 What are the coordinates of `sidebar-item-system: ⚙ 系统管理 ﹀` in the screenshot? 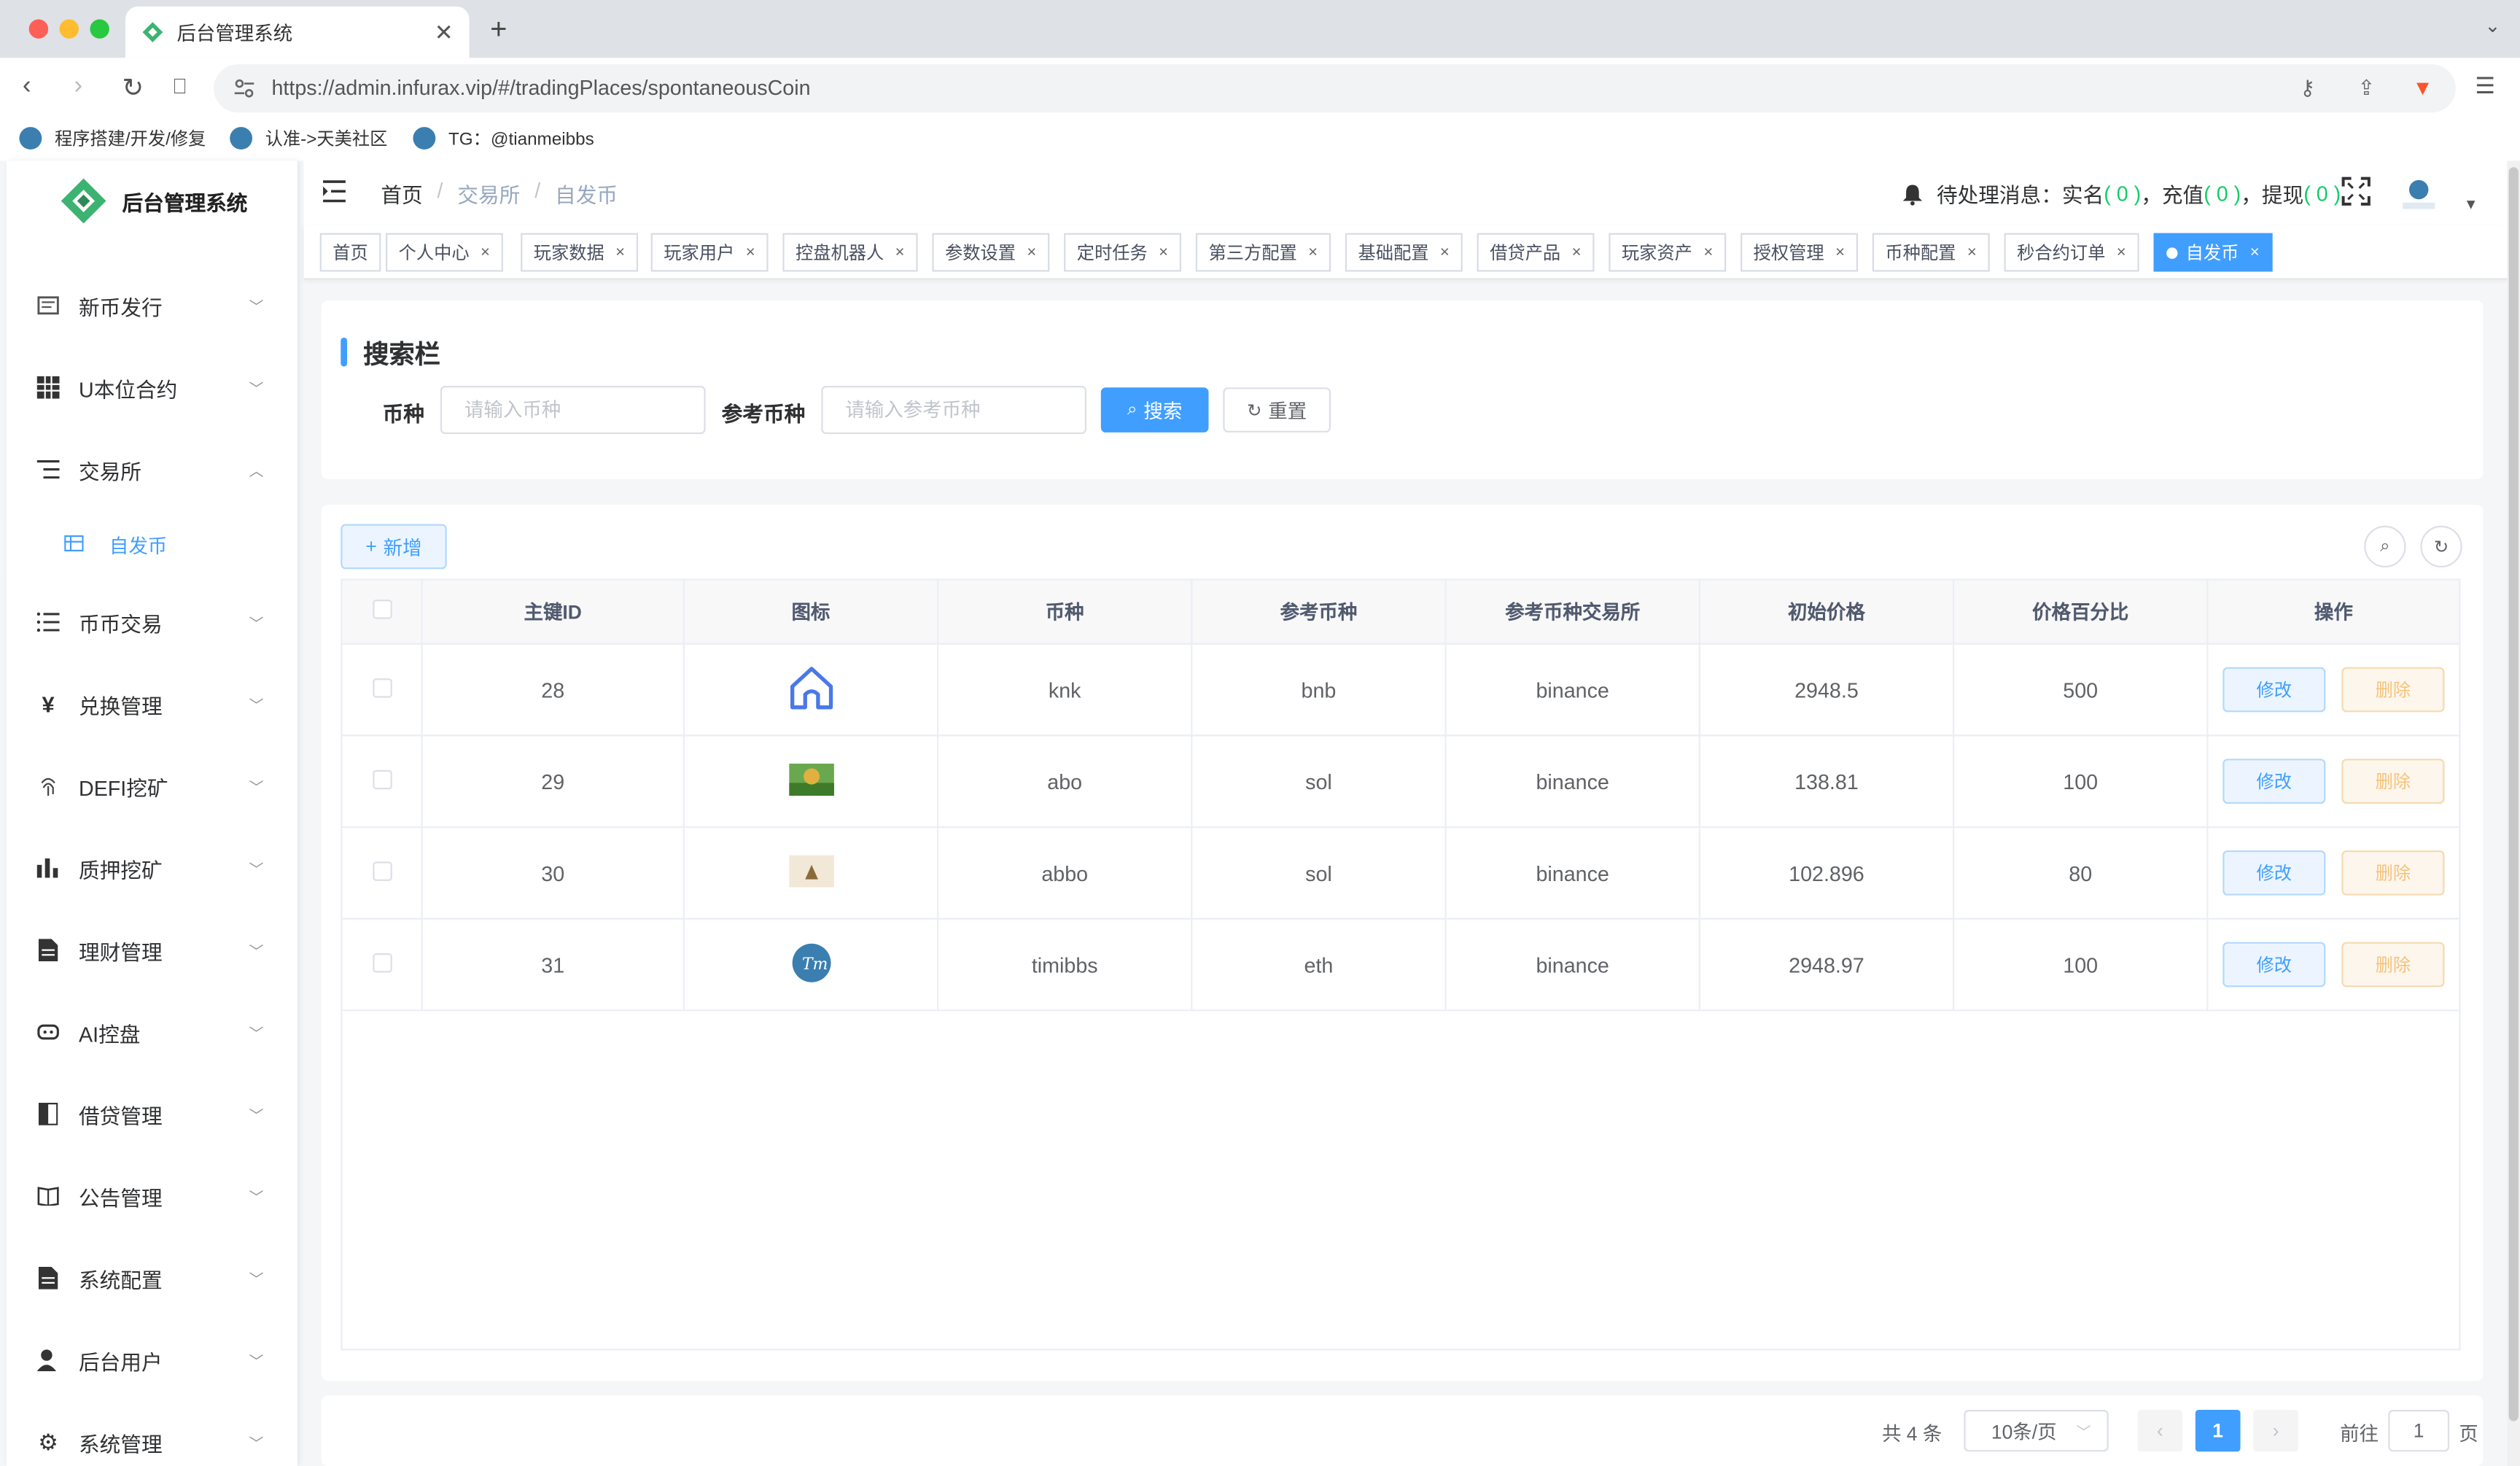 It's located at (152, 1439).